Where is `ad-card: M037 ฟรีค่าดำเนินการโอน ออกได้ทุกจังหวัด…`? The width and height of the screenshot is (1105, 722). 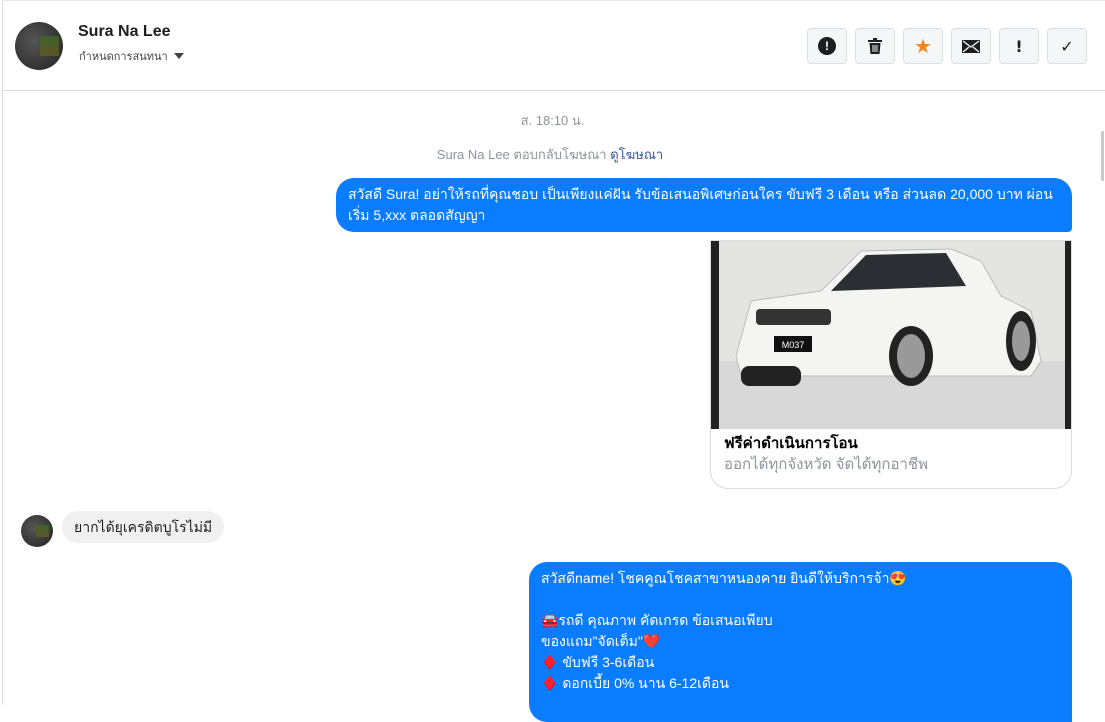
ad-card: M037 ฟรีค่าดำเนินการโอน ออกได้ทุกจังหวัด… is located at coordinates (891, 364).